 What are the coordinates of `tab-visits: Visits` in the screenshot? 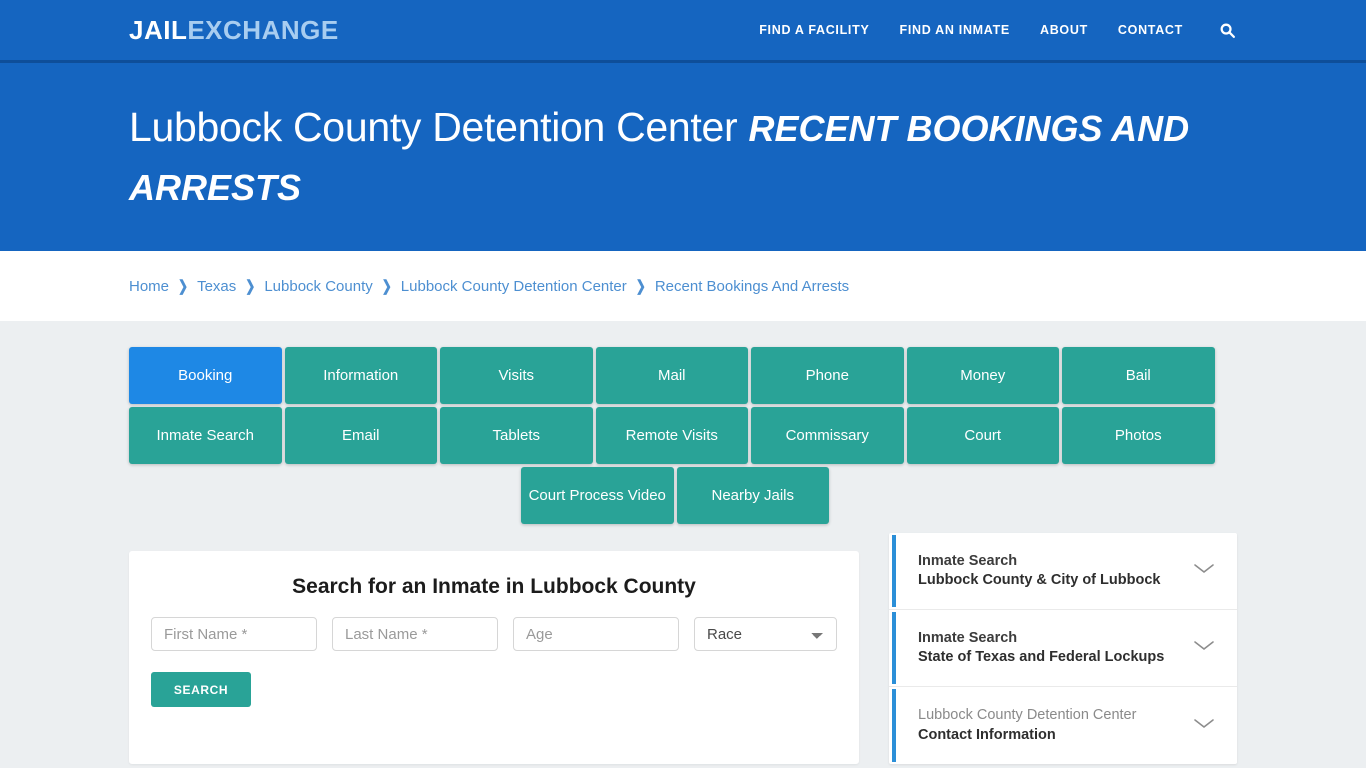 It's located at (516, 375).